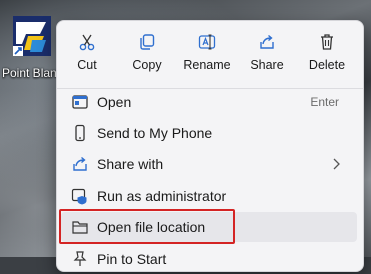  I want to click on menu-item-label: Open, so click(114, 102).